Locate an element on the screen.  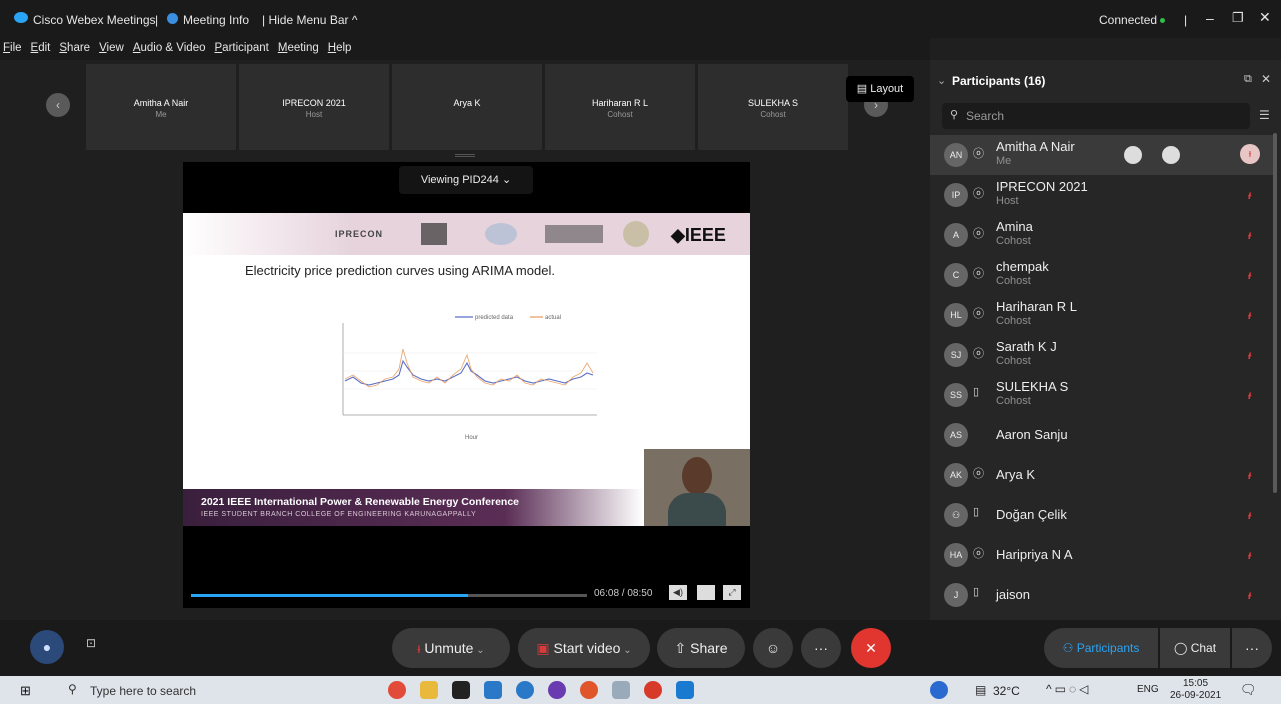
menu-view: View is located at coordinates (111, 48).